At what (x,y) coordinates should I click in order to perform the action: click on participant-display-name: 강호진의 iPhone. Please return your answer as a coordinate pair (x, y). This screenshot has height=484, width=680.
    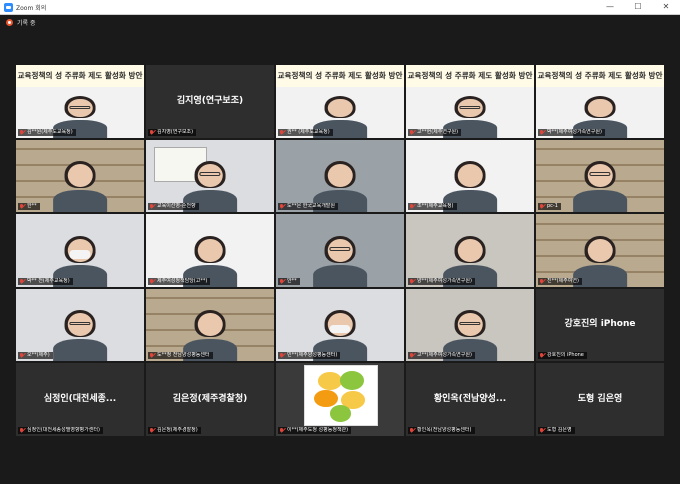
    Looking at the image, I should click on (600, 324).